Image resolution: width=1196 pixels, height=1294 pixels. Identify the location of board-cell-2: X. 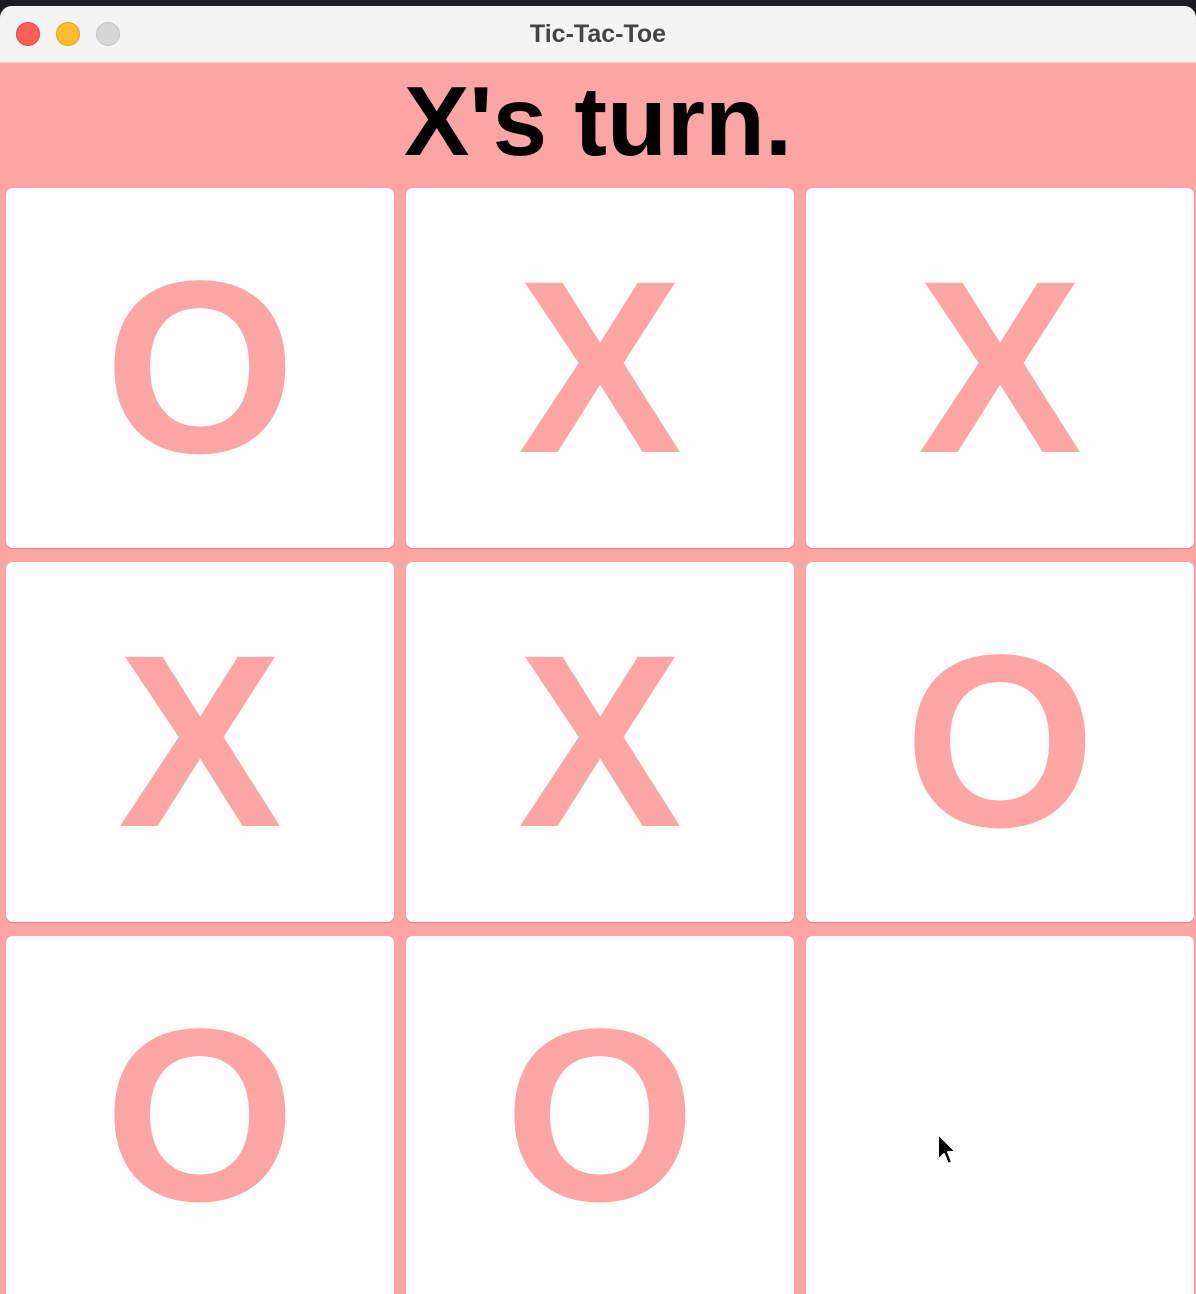
(600, 368).